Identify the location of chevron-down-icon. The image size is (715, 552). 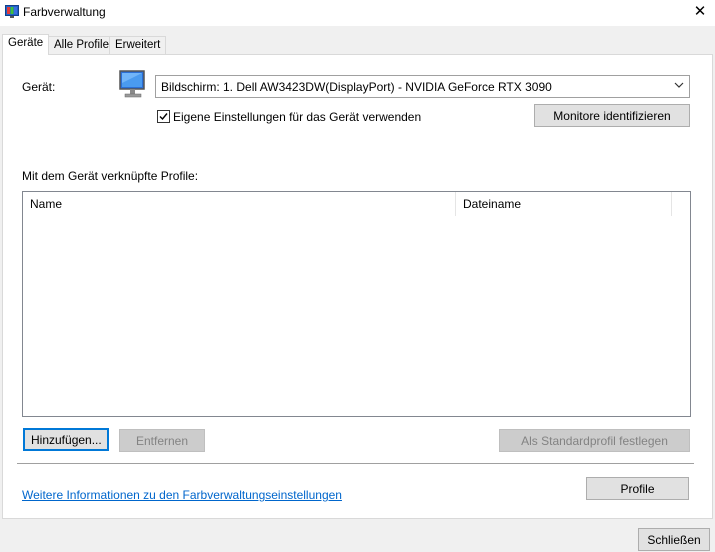
(679, 85).